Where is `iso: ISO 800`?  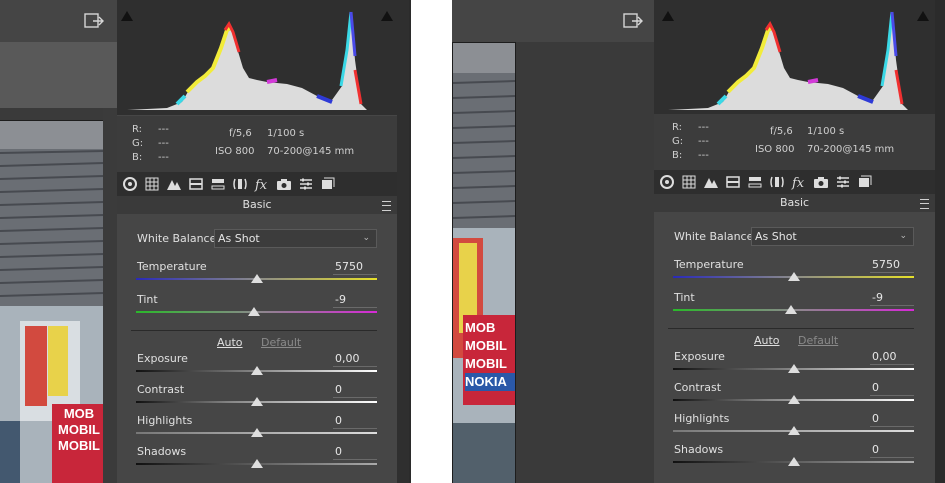 iso: ISO 800 is located at coordinates (235, 151).